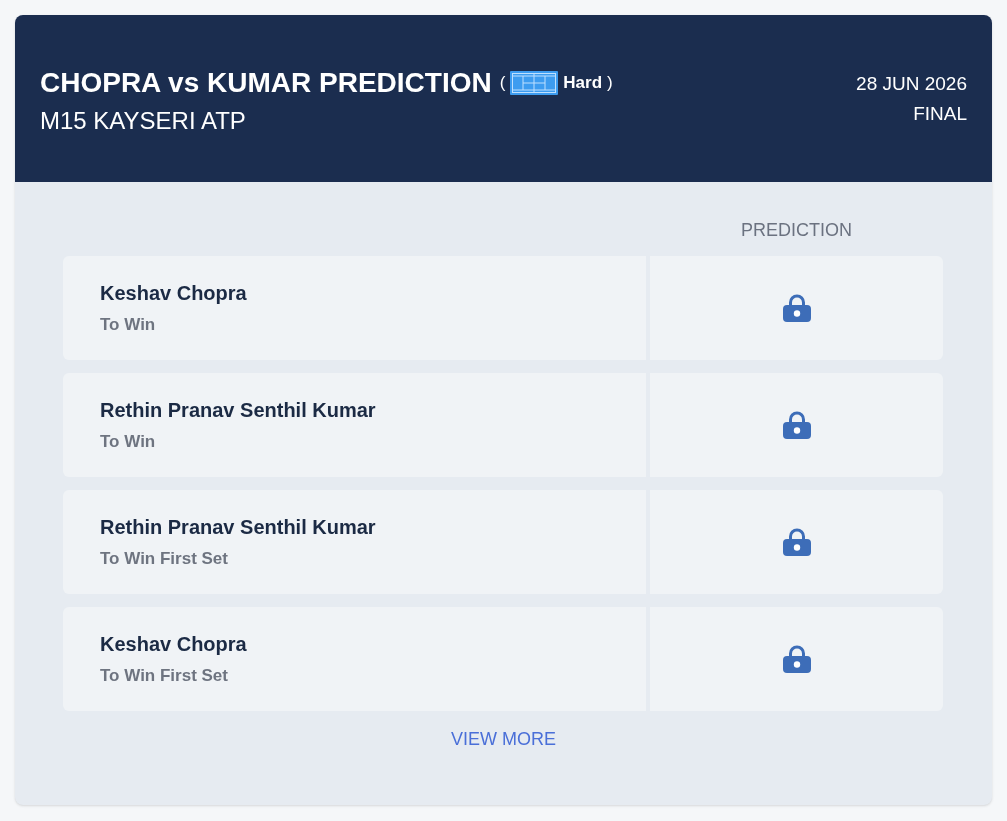 The height and width of the screenshot is (821, 1007). I want to click on match-title: CHOPRA vs KUMAR PREDICTION, so click(266, 82).